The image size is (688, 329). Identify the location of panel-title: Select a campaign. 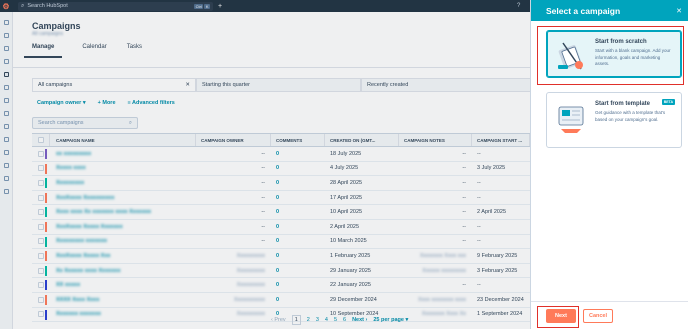
(583, 10).